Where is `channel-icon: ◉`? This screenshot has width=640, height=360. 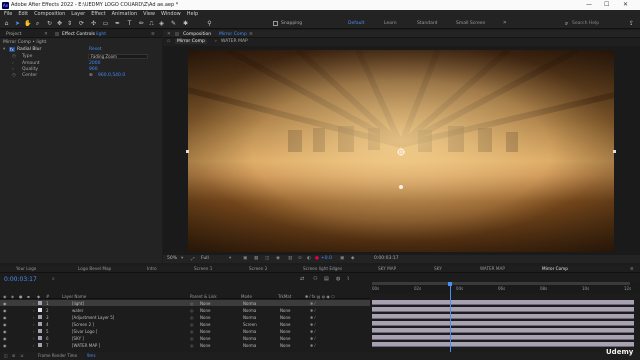
channel-icon: ◉ is located at coordinates (278, 258).